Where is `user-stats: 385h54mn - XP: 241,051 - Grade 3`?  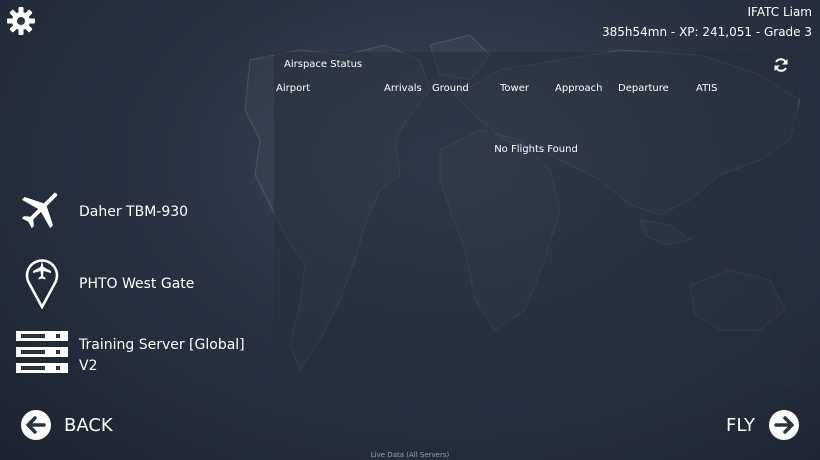 user-stats: 385h54mn - XP: 241,051 - Grade 3 is located at coordinates (707, 32).